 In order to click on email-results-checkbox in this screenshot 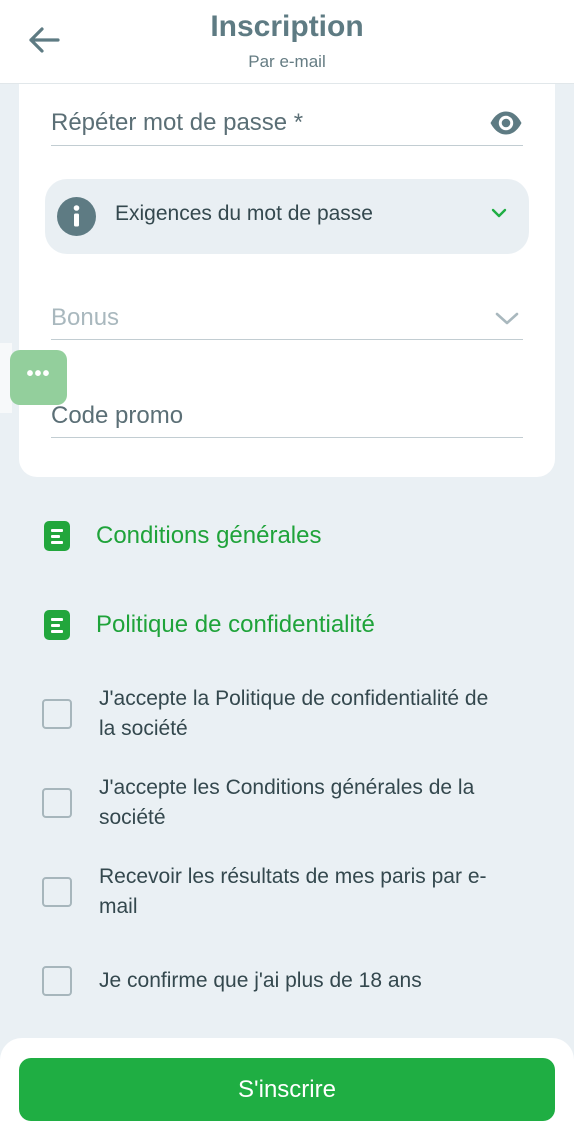, I will do `click(57, 892)`.